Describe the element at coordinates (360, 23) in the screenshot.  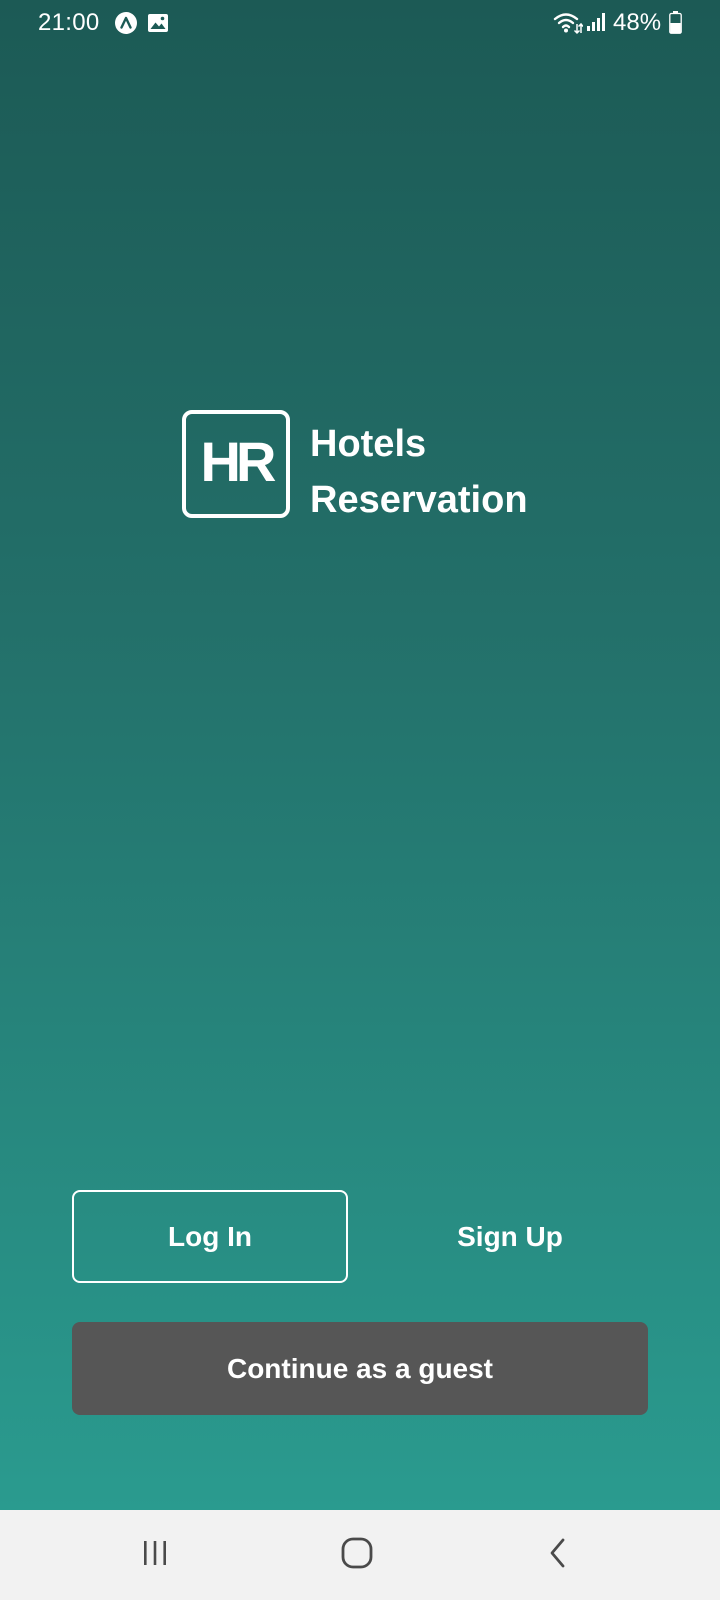
I see `status-bar: 21:00 48%` at that location.